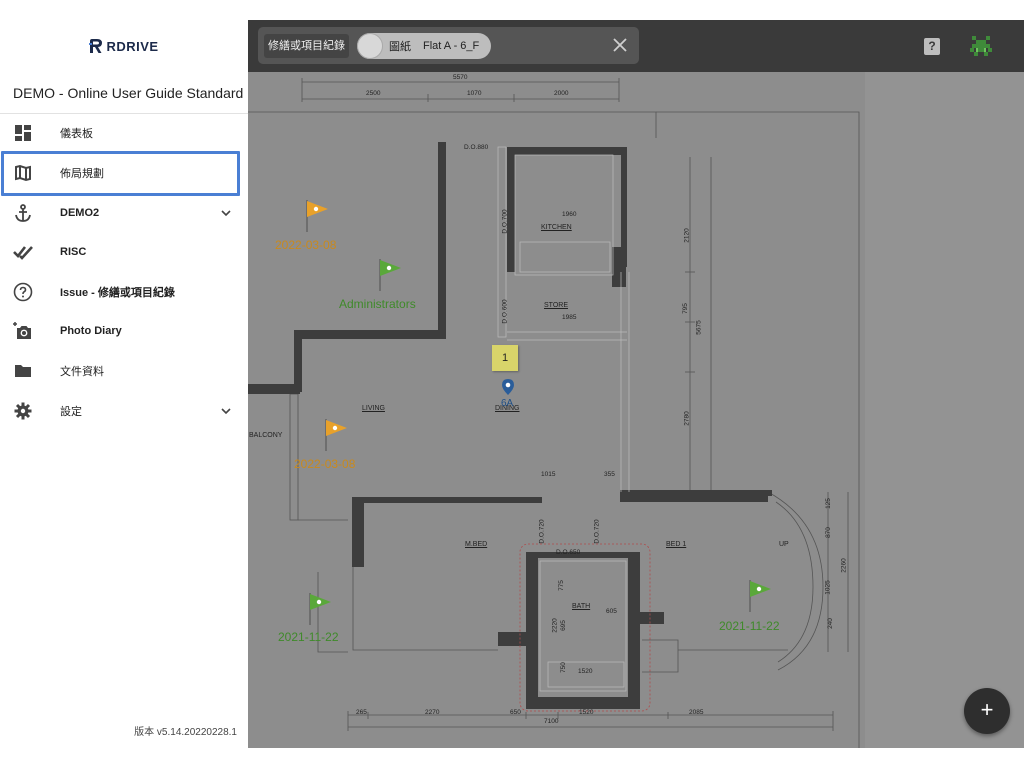  I want to click on dim-label: 750, so click(563, 667).